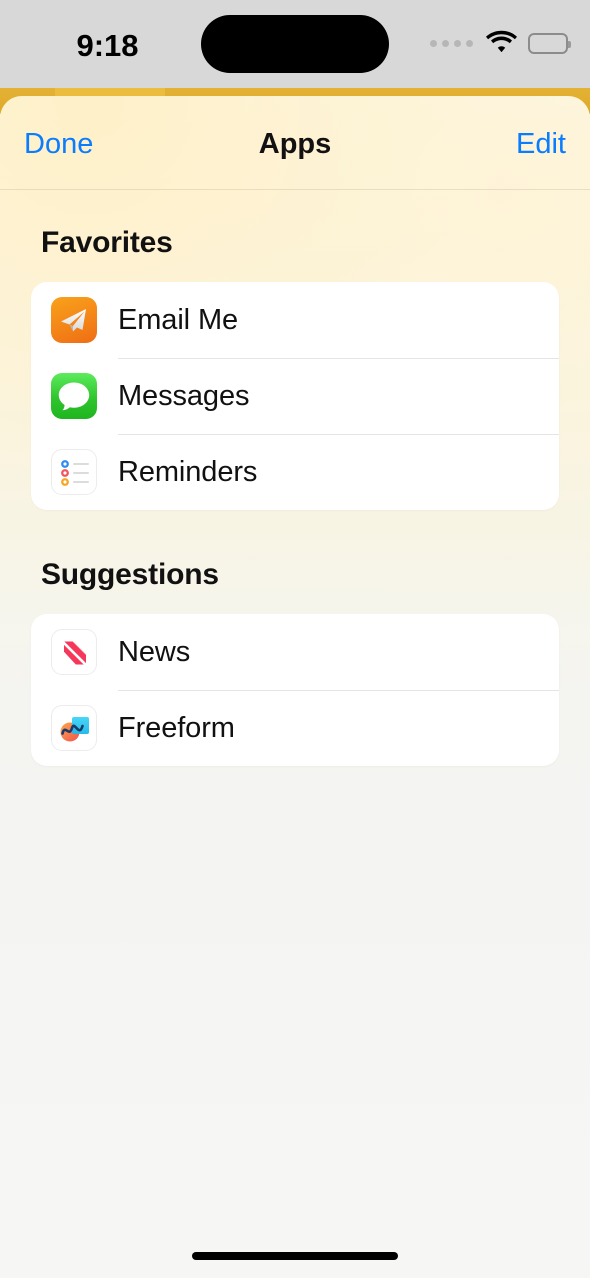 This screenshot has height=1278, width=590. Describe the element at coordinates (74, 472) in the screenshot. I see `reminders-app-icon` at that location.